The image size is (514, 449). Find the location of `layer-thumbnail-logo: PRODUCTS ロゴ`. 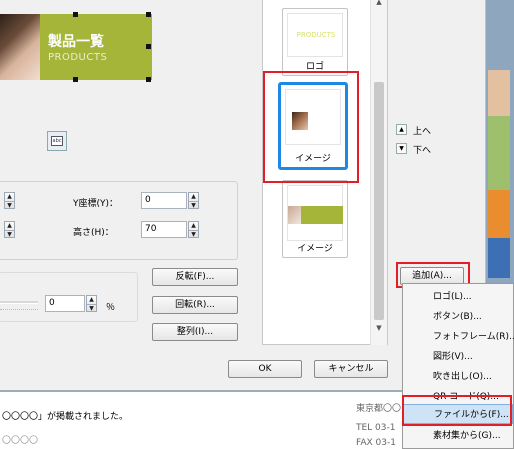

layer-thumbnail-logo: PRODUCTS ロゴ is located at coordinates (315, 42).